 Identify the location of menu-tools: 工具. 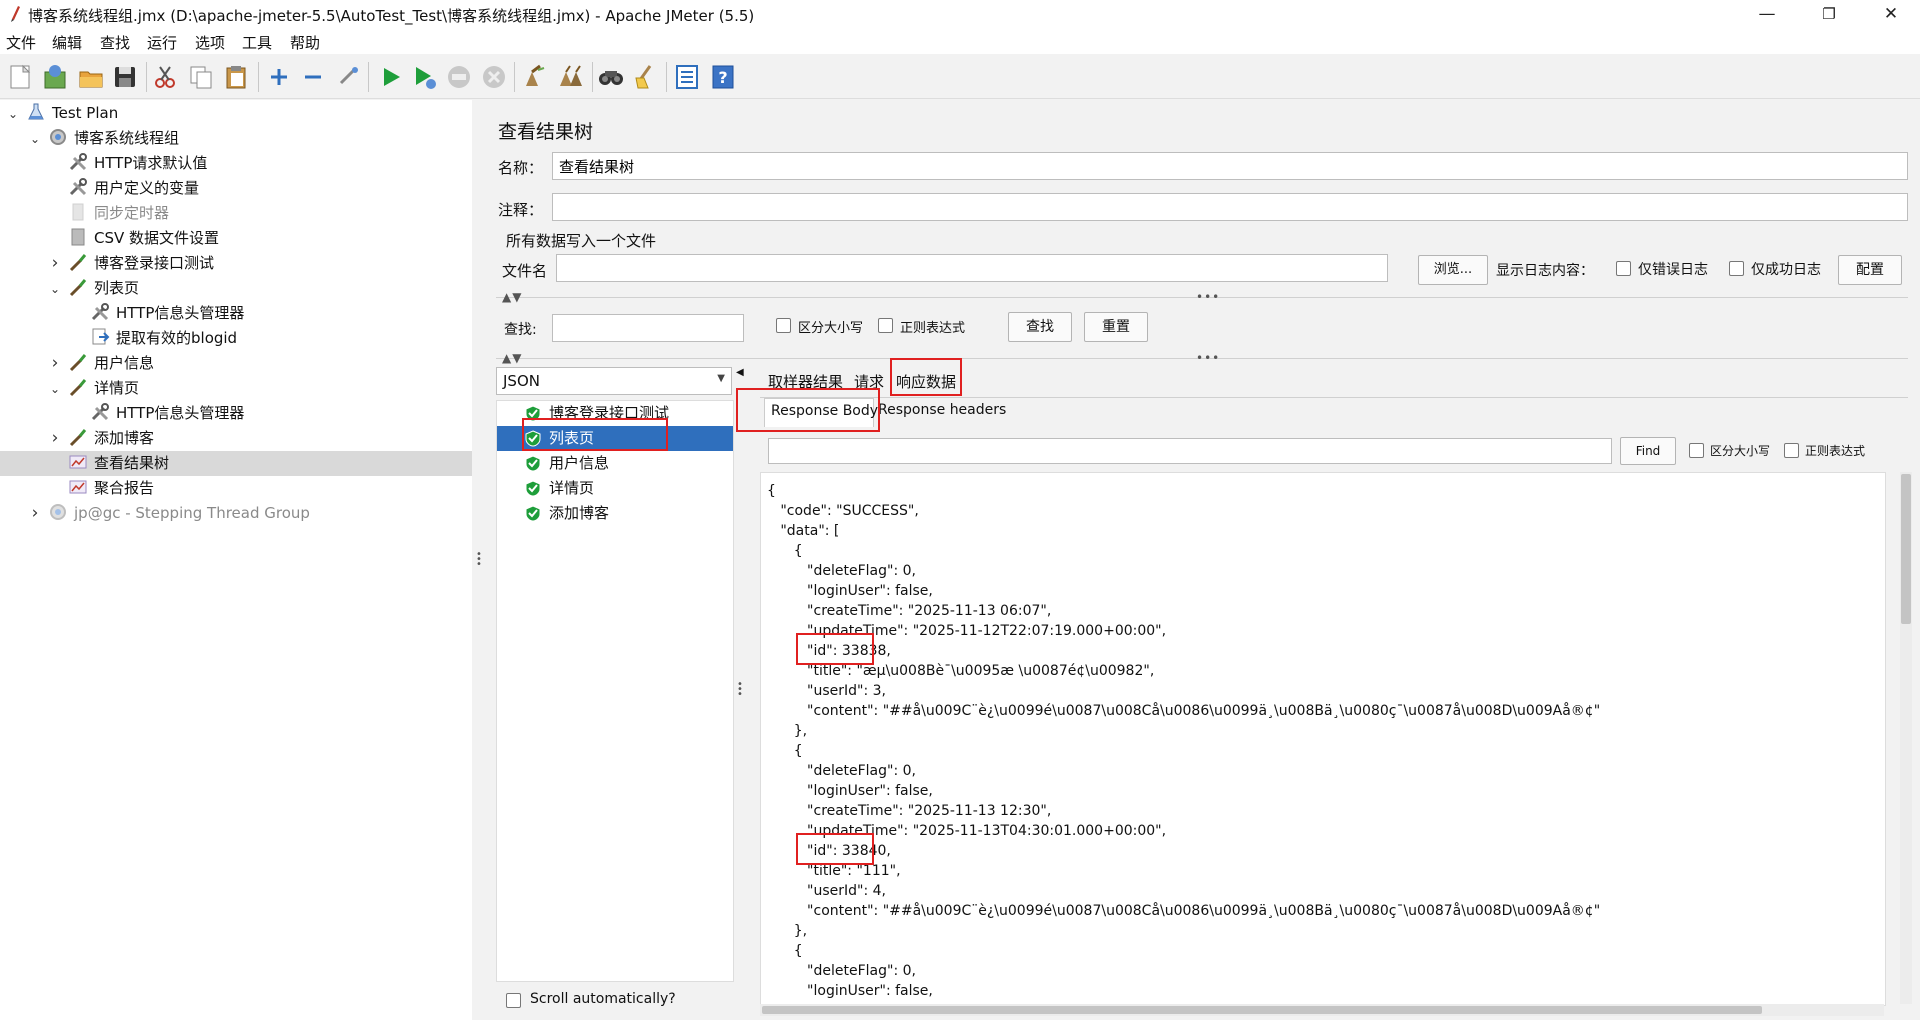
(257, 42).